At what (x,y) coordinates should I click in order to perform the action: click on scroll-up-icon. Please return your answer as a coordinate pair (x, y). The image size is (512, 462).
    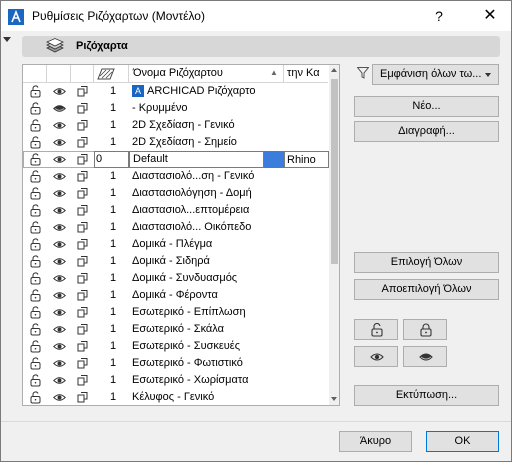
    Looking at the image, I should click on (334, 70).